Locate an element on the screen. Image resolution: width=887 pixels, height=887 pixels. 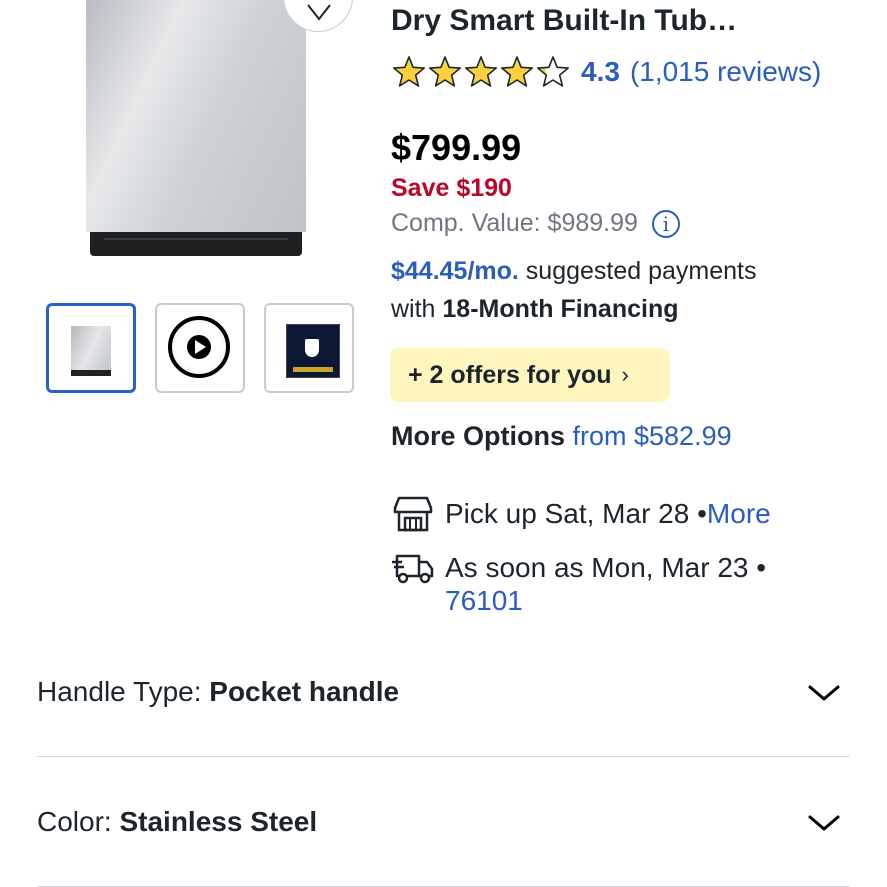
dishwasher-thumbnail-image is located at coordinates (91, 351).